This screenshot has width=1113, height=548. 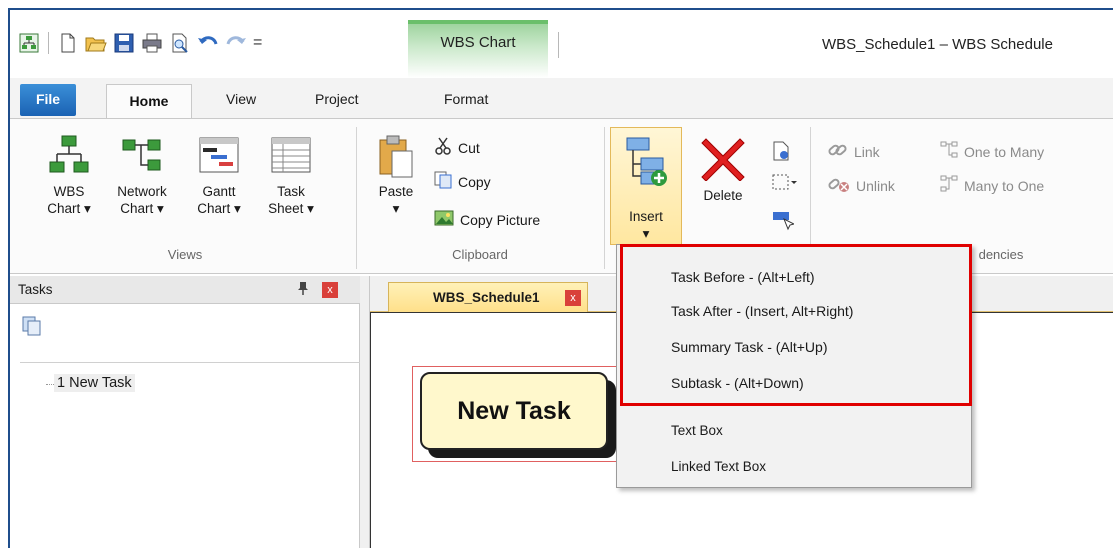 What do you see at coordinates (949, 185) in the screenshot?
I see `many-to-one-icon` at bounding box center [949, 185].